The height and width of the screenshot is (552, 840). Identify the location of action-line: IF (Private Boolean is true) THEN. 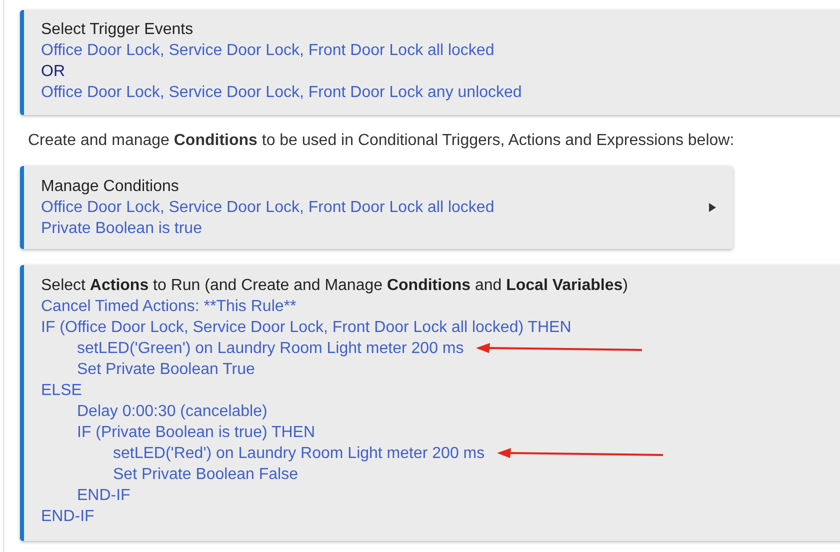
(196, 432).